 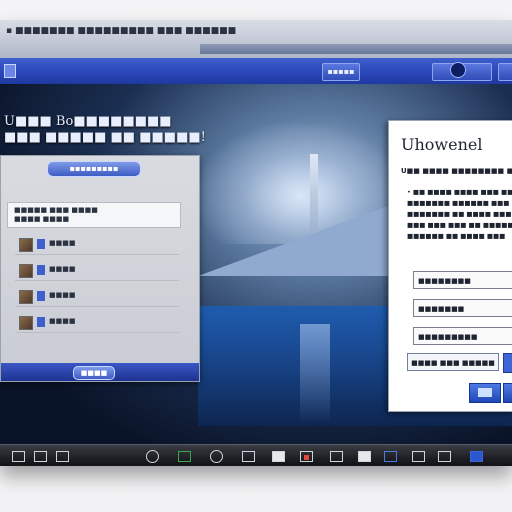 I want to click on panel-text-1: ■■■■■ ■■■ ■■■■, so click(x=56, y=210).